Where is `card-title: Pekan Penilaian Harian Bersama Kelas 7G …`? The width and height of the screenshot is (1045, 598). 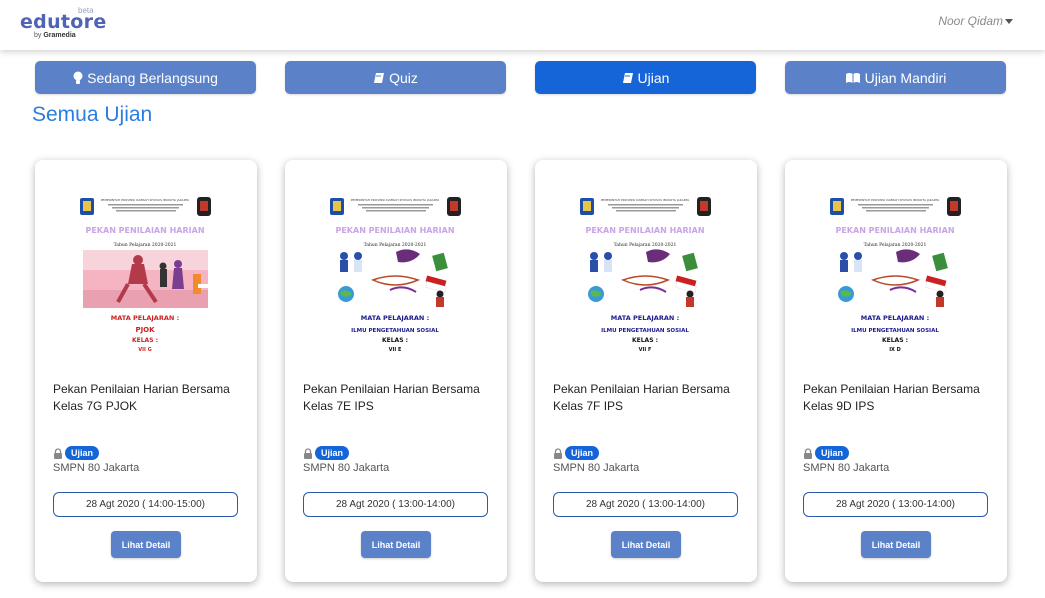 card-title: Pekan Penilaian Harian Bersama Kelas 7G … is located at coordinates (141, 397).